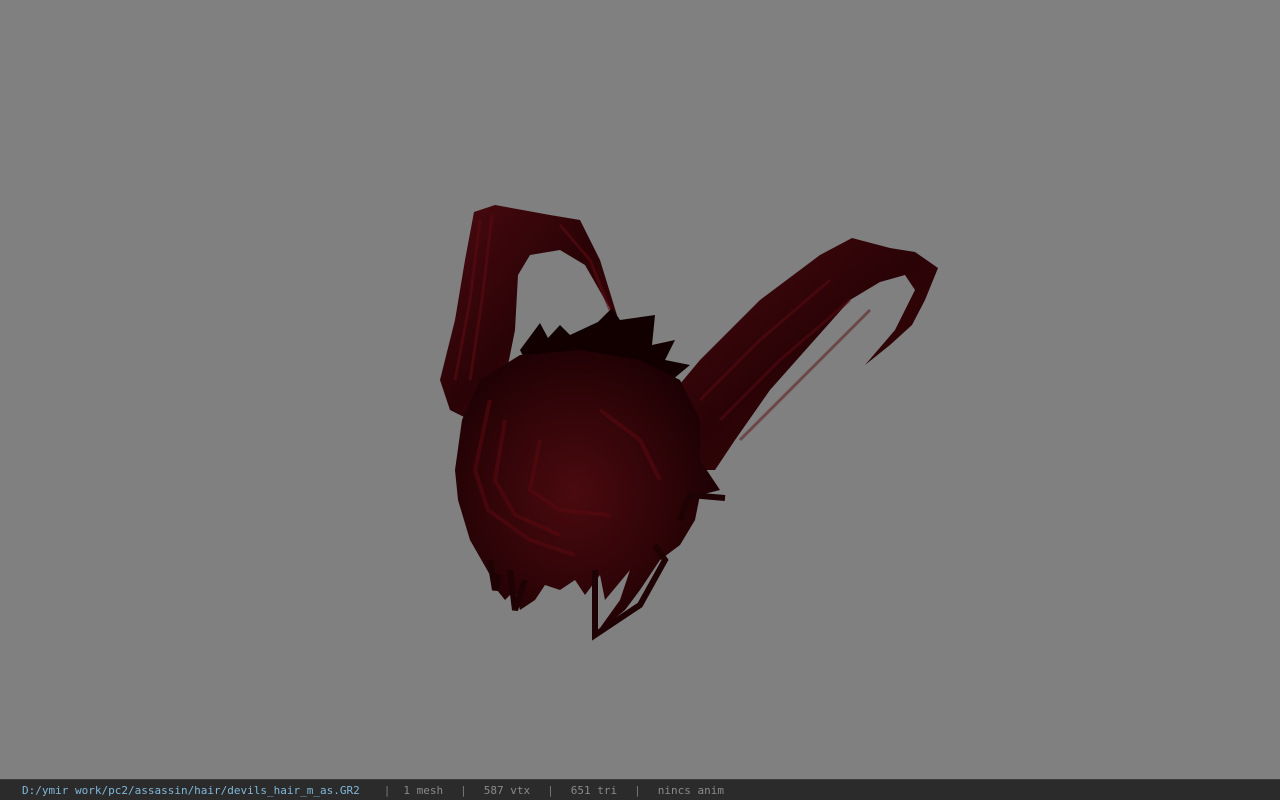  What do you see at coordinates (587, 492) in the screenshot?
I see `head-mass` at bounding box center [587, 492].